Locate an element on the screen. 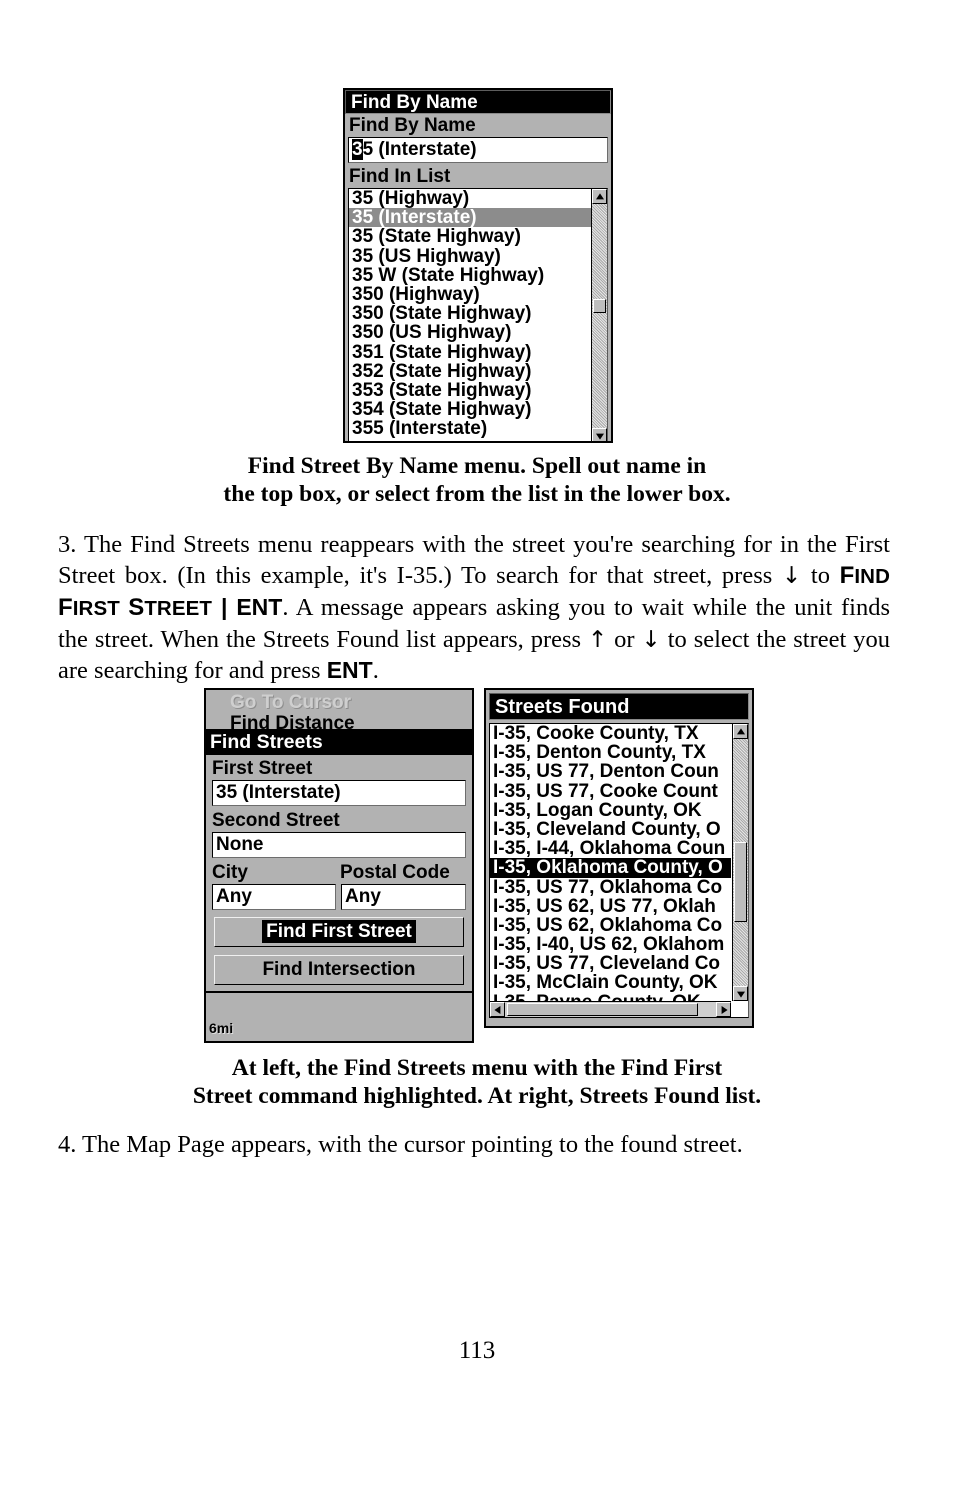 The height and width of the screenshot is (1487, 954). list-item: 352 (State Highway) is located at coordinates (470, 371).